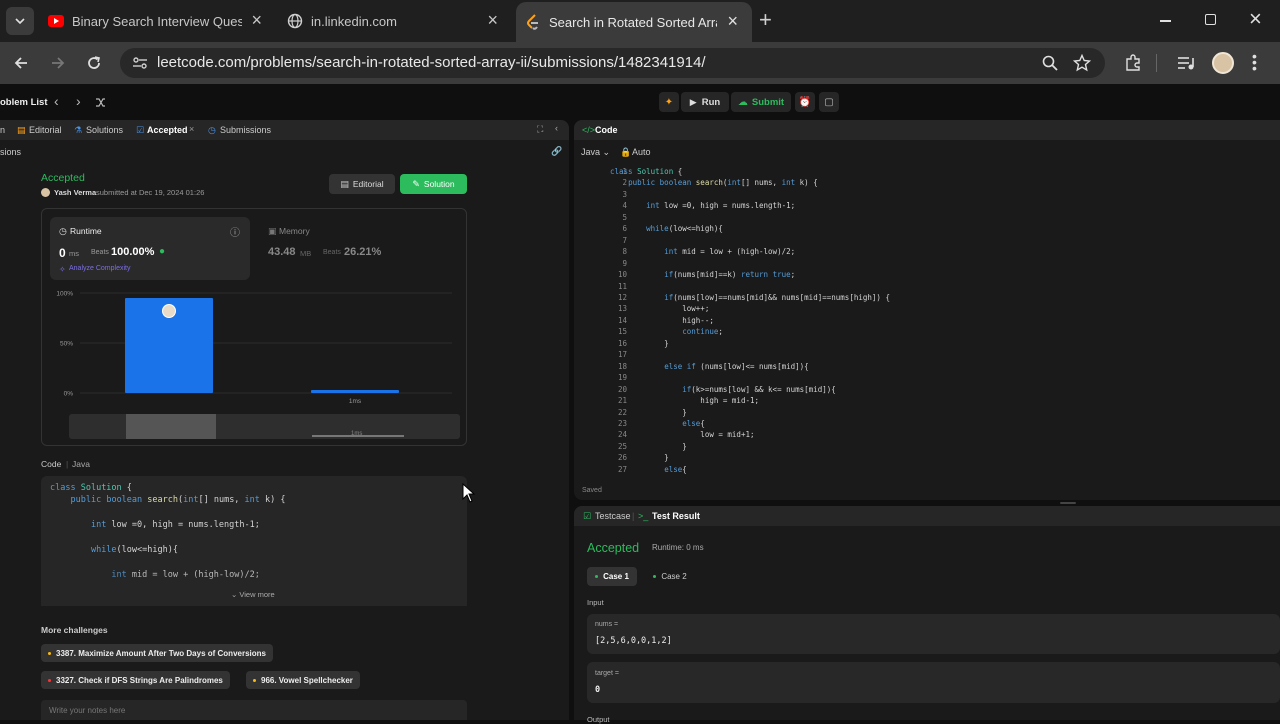 Image resolution: width=1280 pixels, height=724 pixels. I want to click on run-button: ▶ Run, so click(705, 102).